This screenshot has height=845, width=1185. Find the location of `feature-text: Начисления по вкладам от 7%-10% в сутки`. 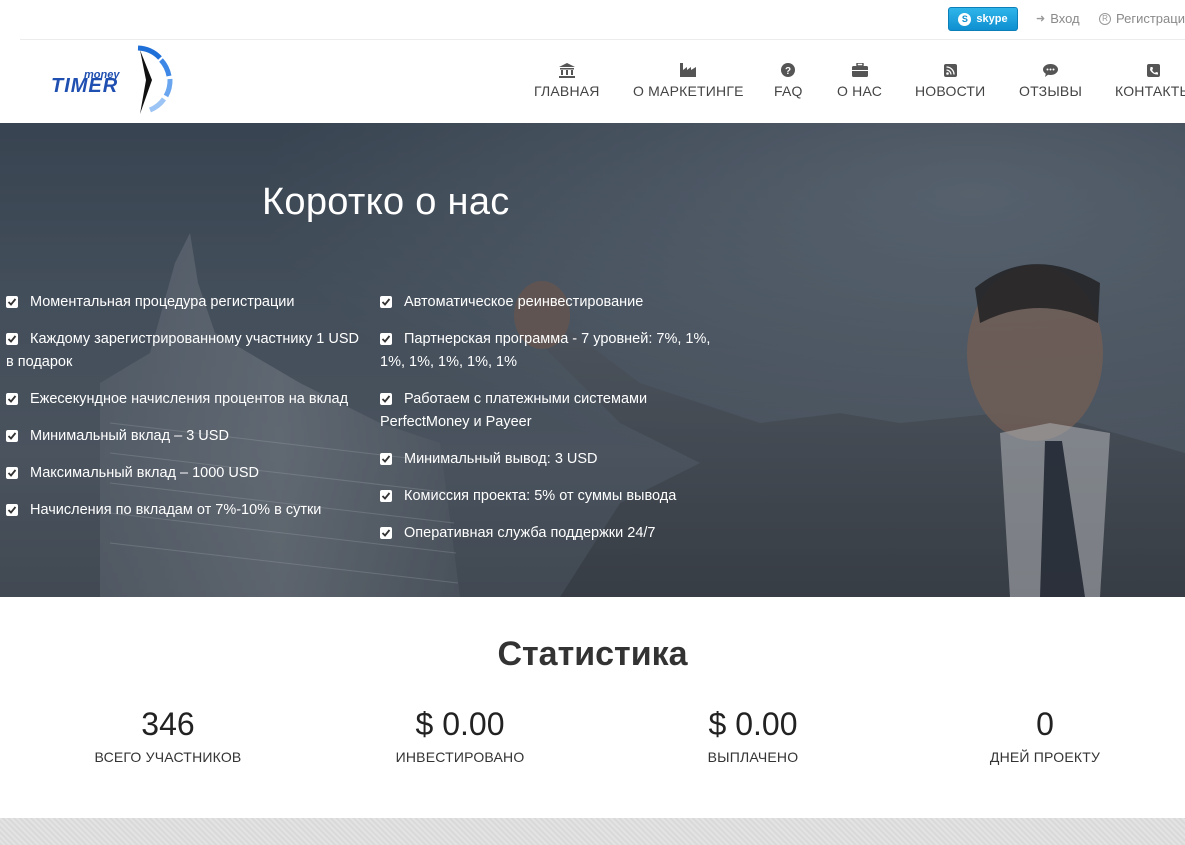

feature-text: Начисления по вкладам от 7%-10% в сутки is located at coordinates (176, 510).